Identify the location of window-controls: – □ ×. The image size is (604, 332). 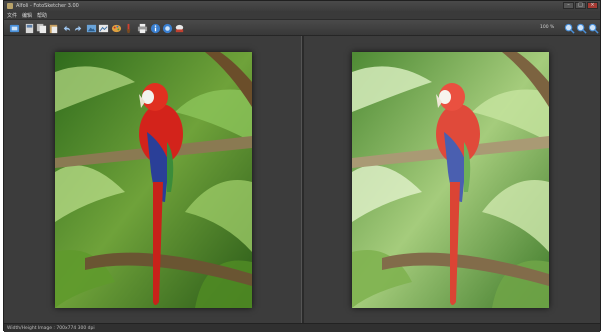
(580, 5).